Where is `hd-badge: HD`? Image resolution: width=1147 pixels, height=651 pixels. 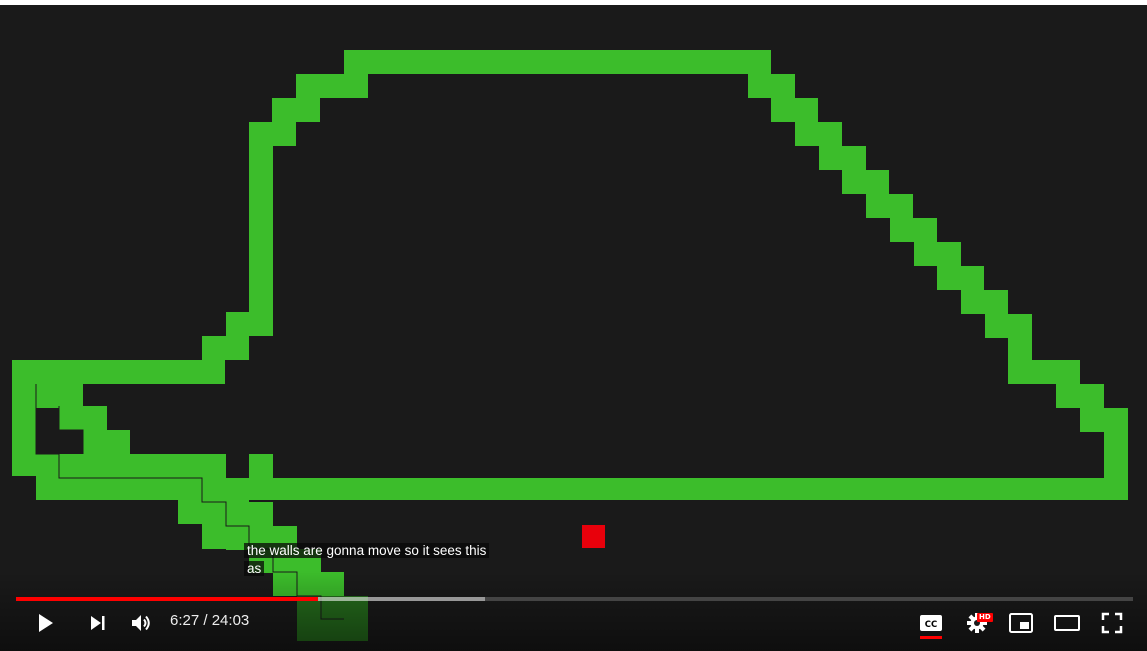 hd-badge: HD is located at coordinates (985, 617).